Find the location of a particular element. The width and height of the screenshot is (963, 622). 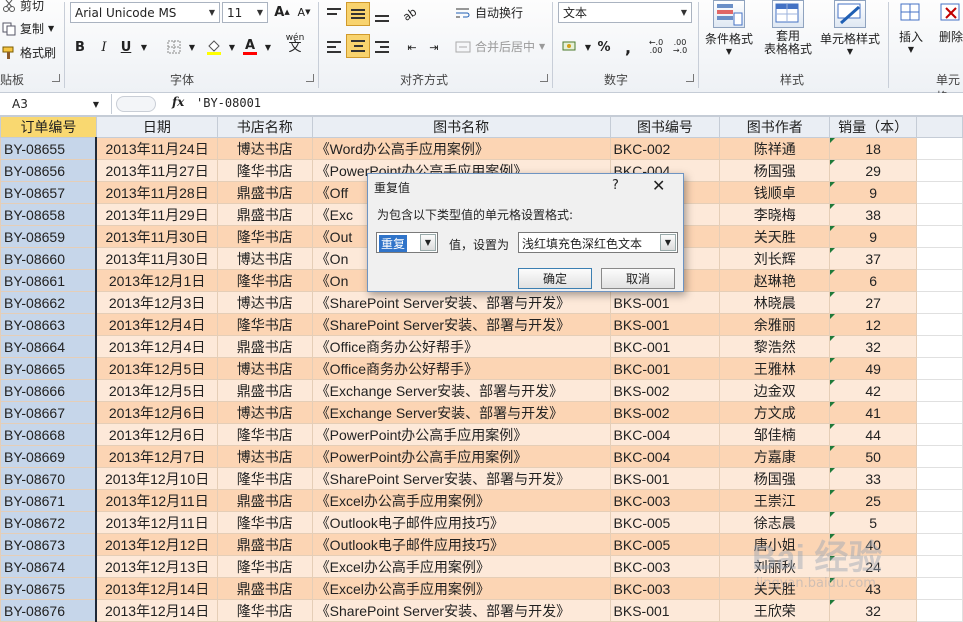

bold-button: B is located at coordinates (80, 47).